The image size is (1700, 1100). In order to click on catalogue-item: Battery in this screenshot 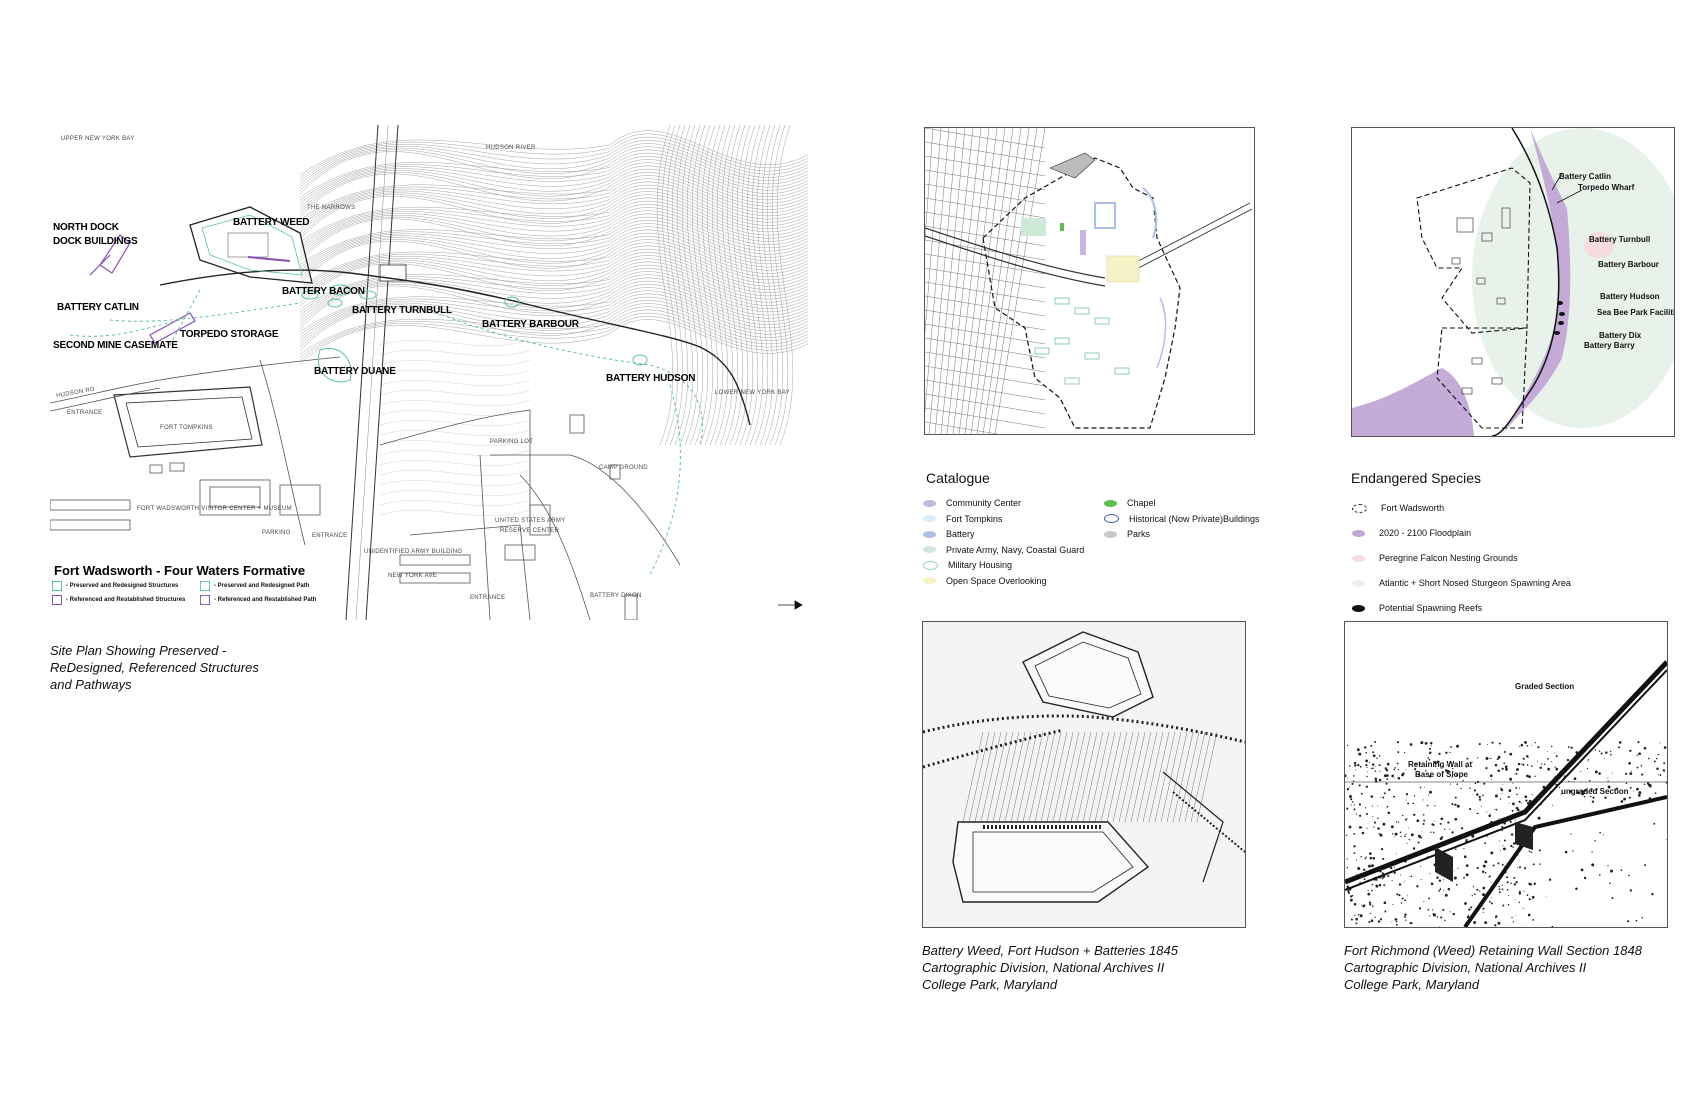, I will do `click(949, 534)`.